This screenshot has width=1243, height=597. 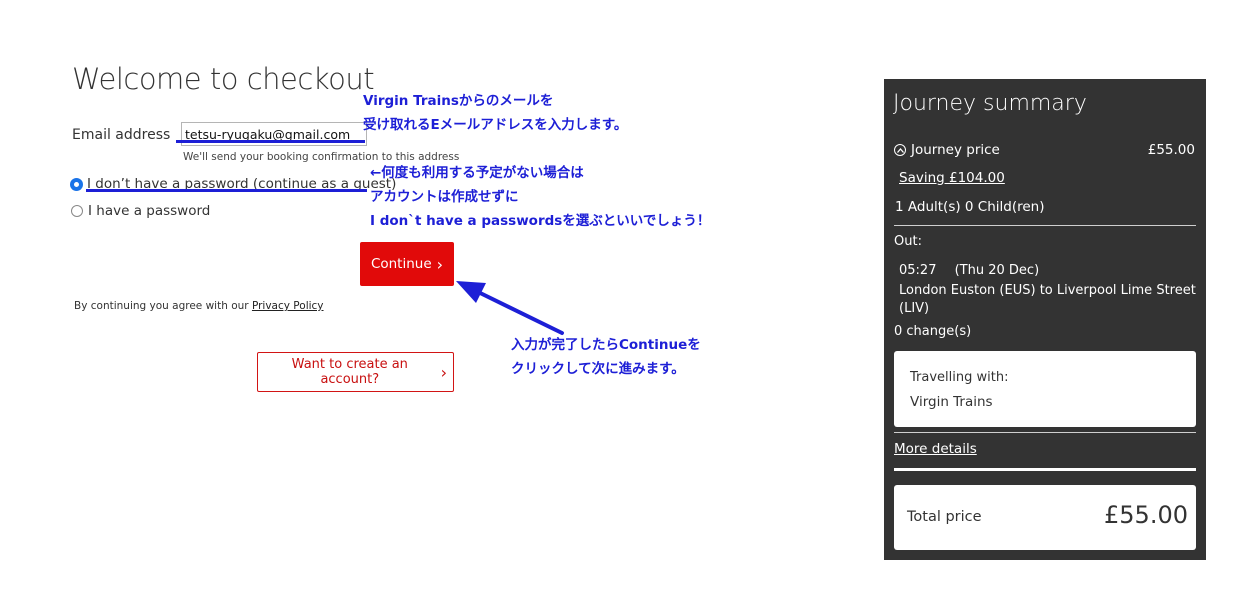 What do you see at coordinates (121, 135) in the screenshot?
I see `email-label: Email address` at bounding box center [121, 135].